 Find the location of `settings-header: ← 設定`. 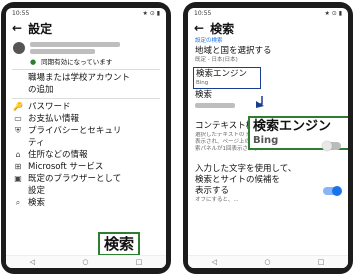

settings-header: ← 設定 is located at coordinates (86, 28).